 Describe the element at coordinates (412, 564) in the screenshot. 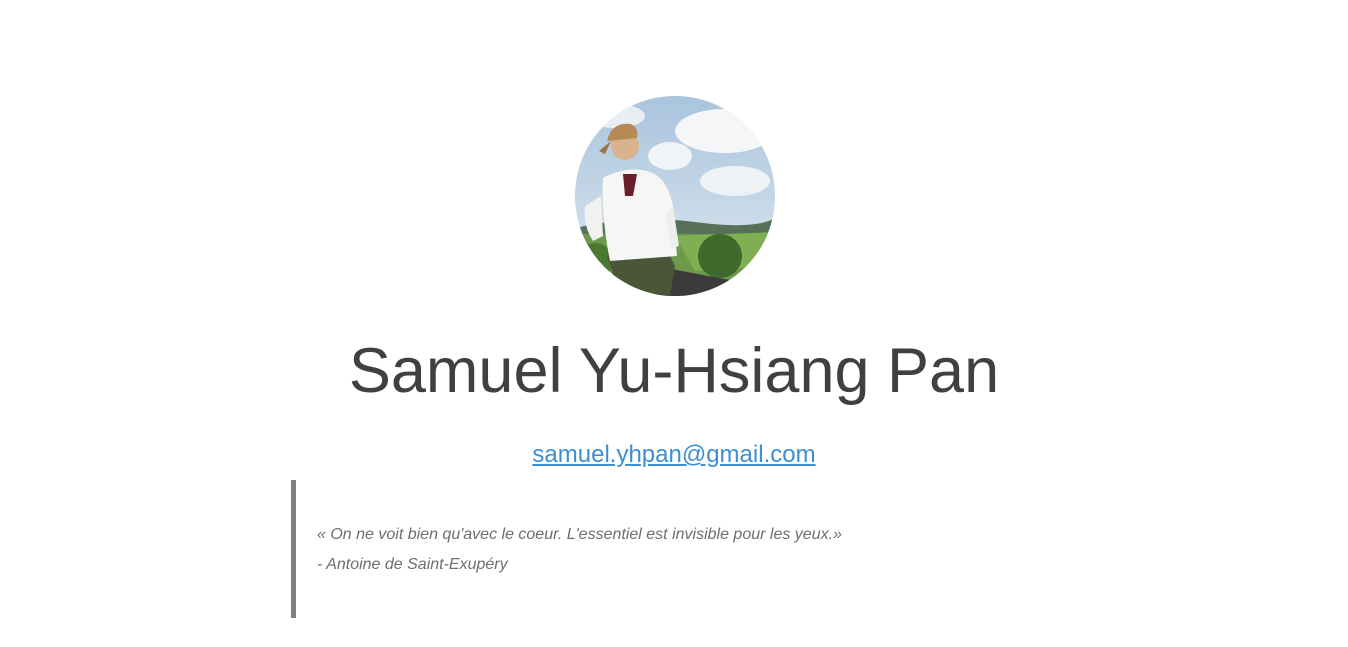

I see `quote-author: - Antoine de Saint-Exupéry` at that location.